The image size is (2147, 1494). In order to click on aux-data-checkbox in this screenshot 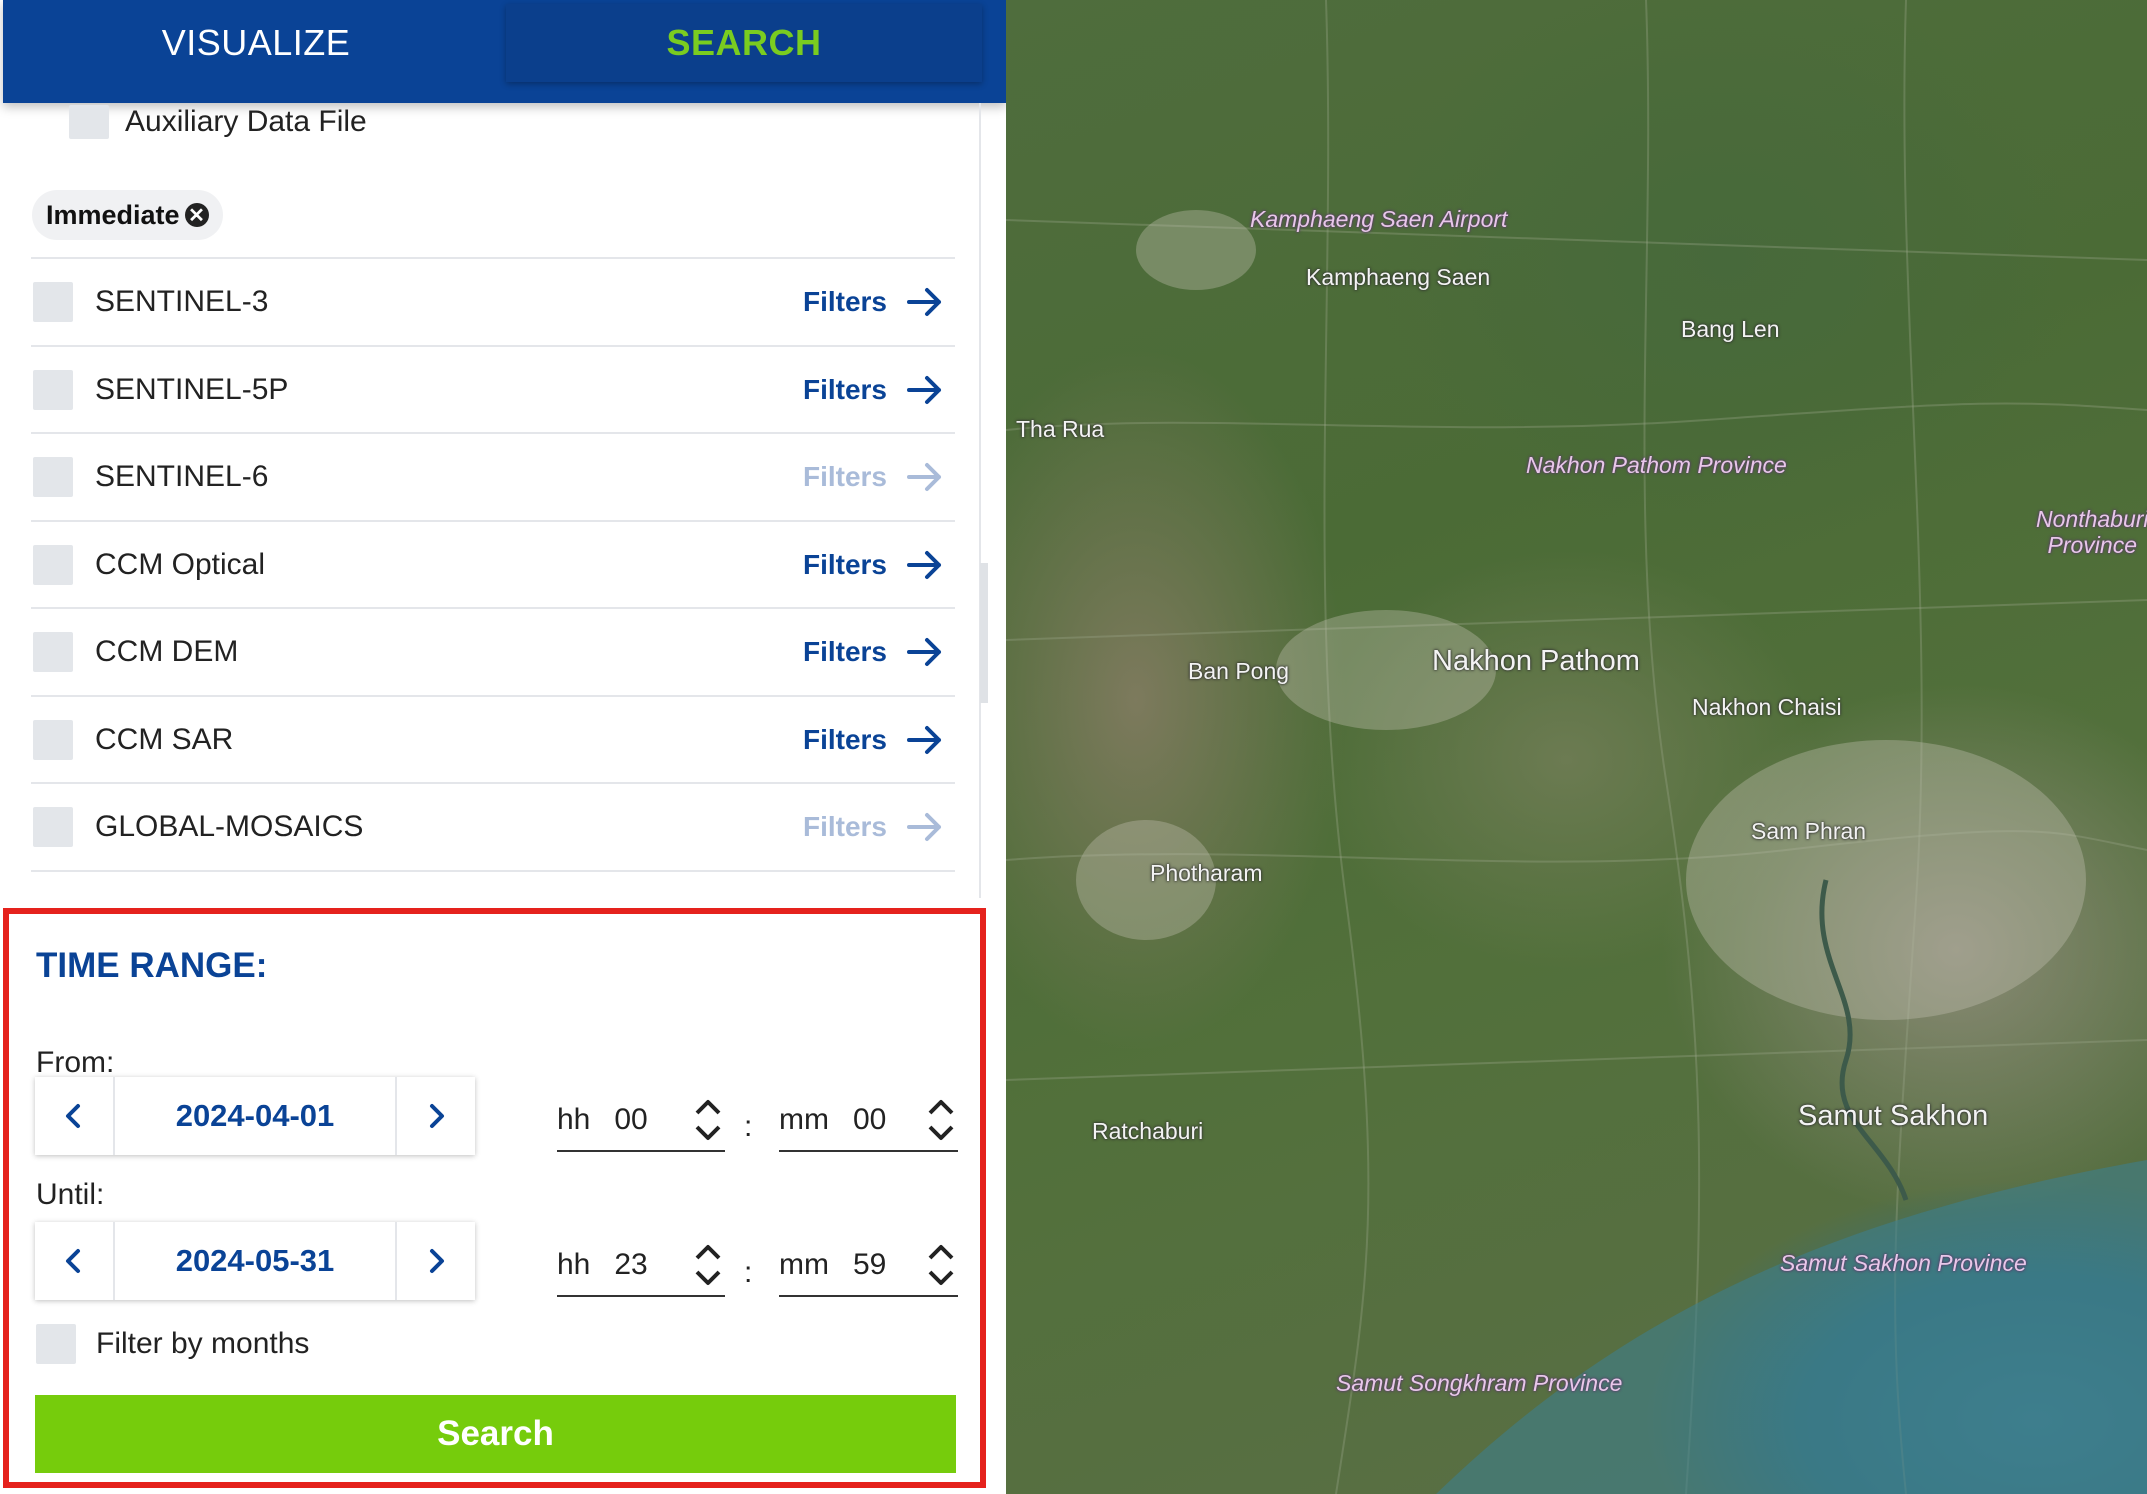, I will do `click(89, 122)`.